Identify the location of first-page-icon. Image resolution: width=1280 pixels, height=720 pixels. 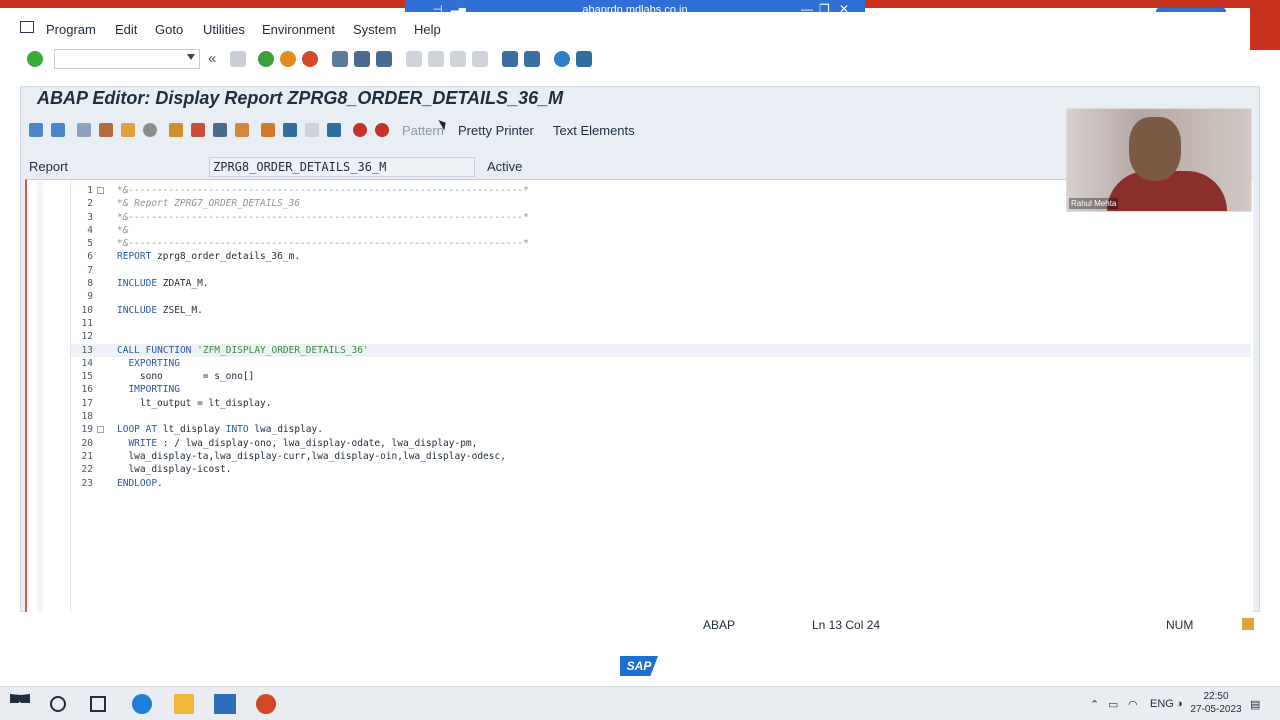
(414, 59).